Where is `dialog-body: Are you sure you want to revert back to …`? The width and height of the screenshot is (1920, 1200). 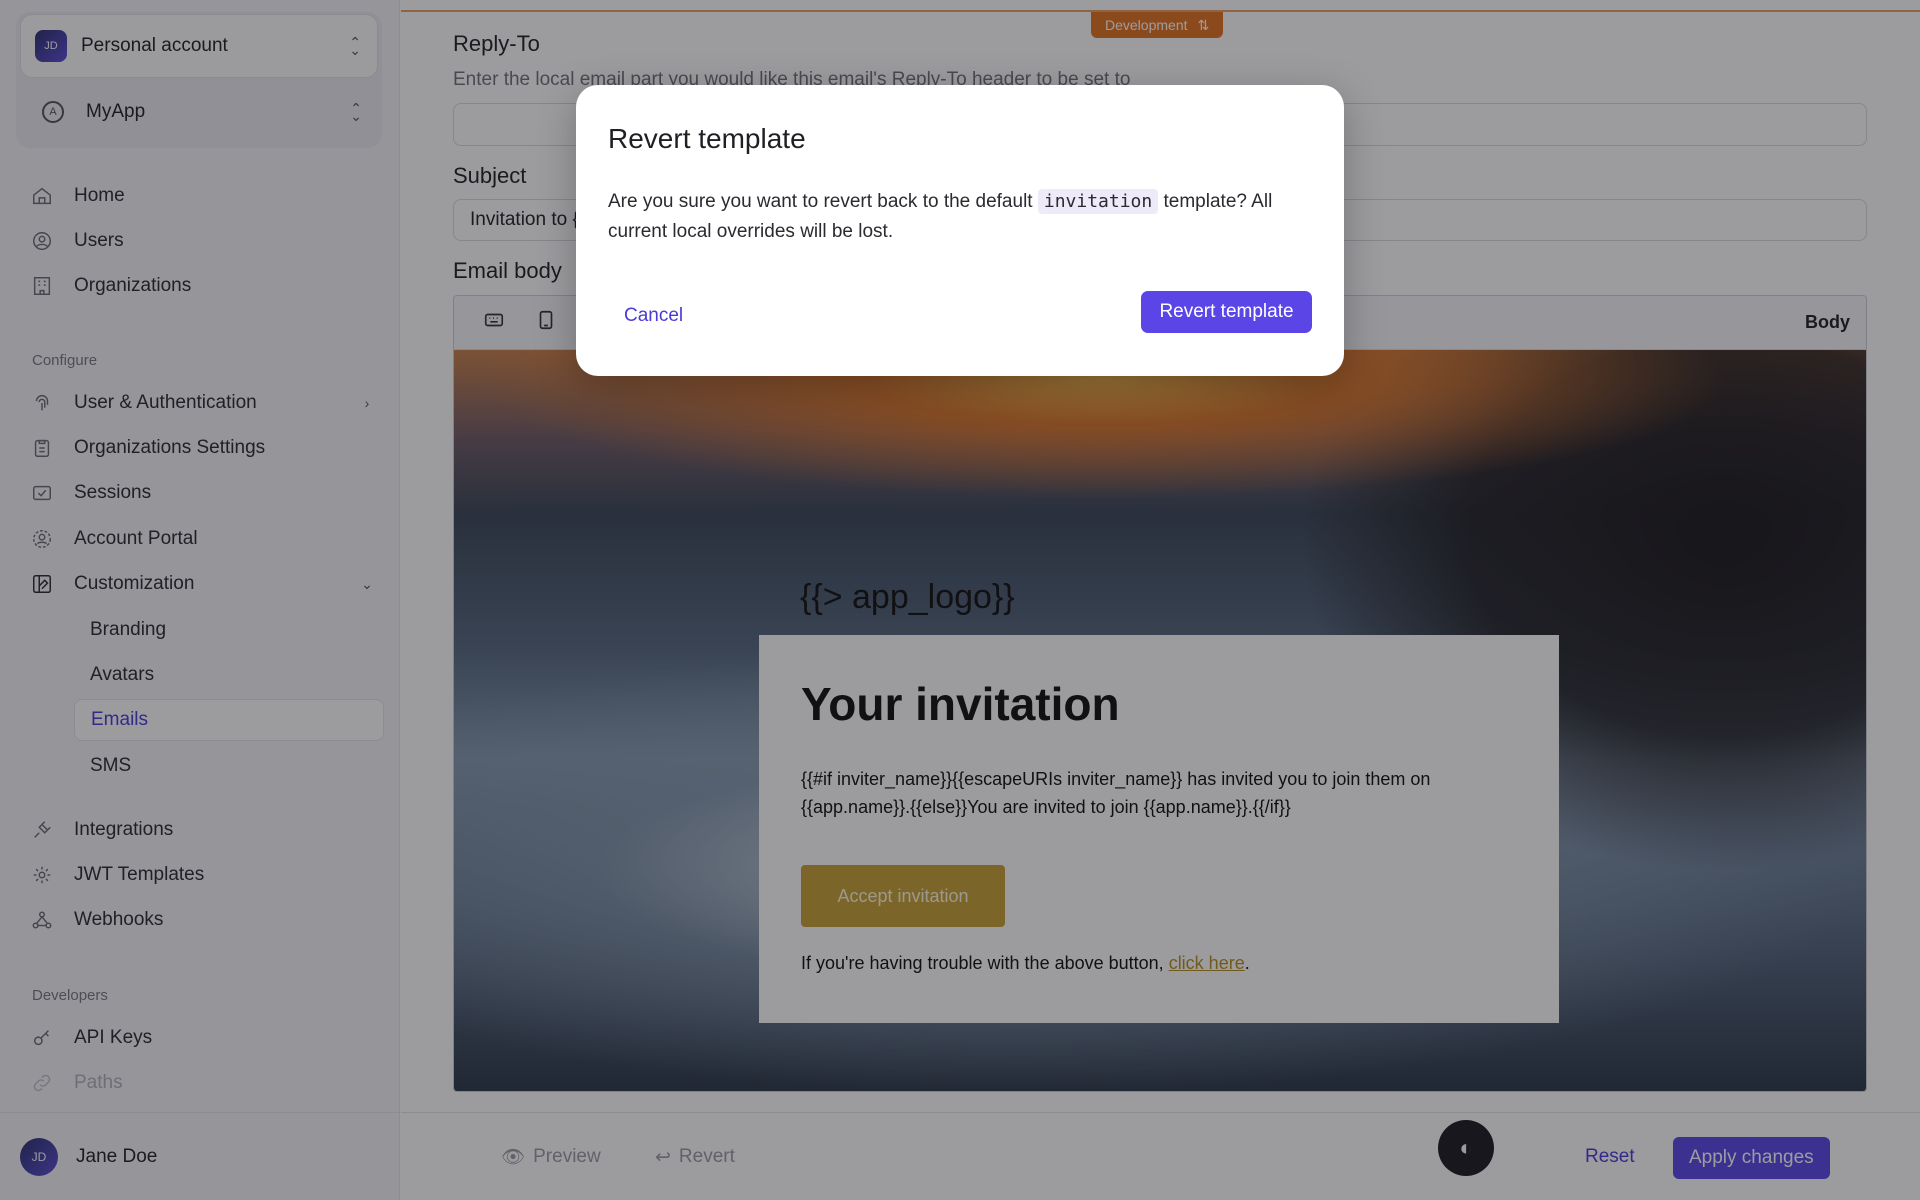 dialog-body: Are you sure you want to revert back to … is located at coordinates (958, 217).